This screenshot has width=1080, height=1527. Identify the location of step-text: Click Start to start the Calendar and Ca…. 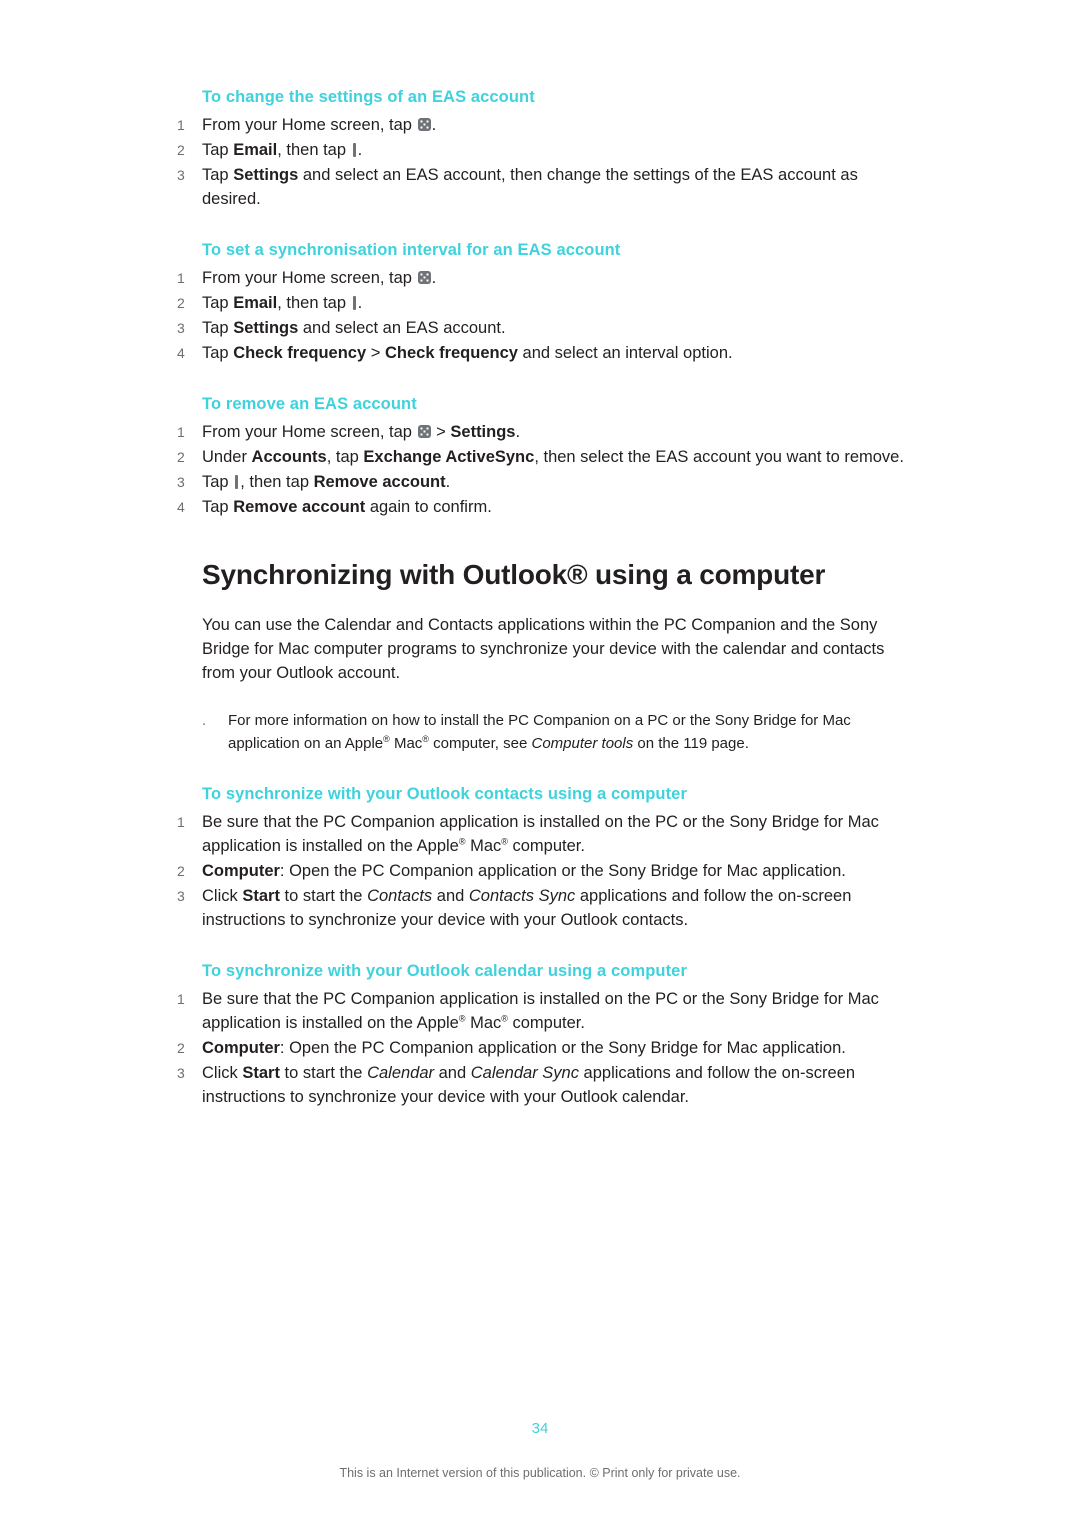
(529, 1085).